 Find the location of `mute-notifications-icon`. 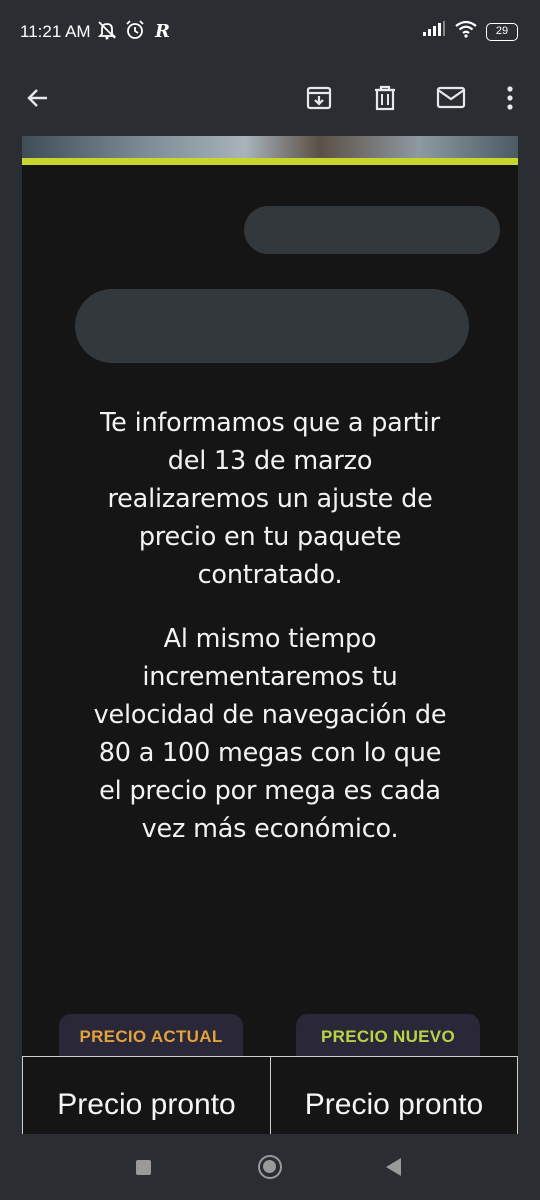

mute-notifications-icon is located at coordinates (107, 32).